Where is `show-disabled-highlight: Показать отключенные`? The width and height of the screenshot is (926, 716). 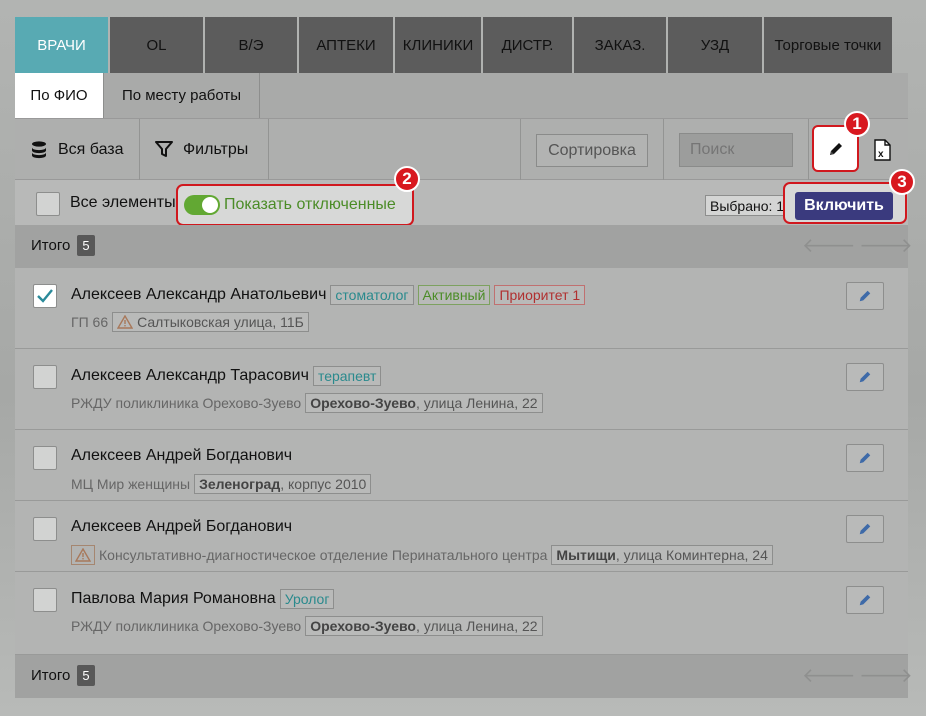 show-disabled-highlight: Показать отключенные is located at coordinates (295, 205).